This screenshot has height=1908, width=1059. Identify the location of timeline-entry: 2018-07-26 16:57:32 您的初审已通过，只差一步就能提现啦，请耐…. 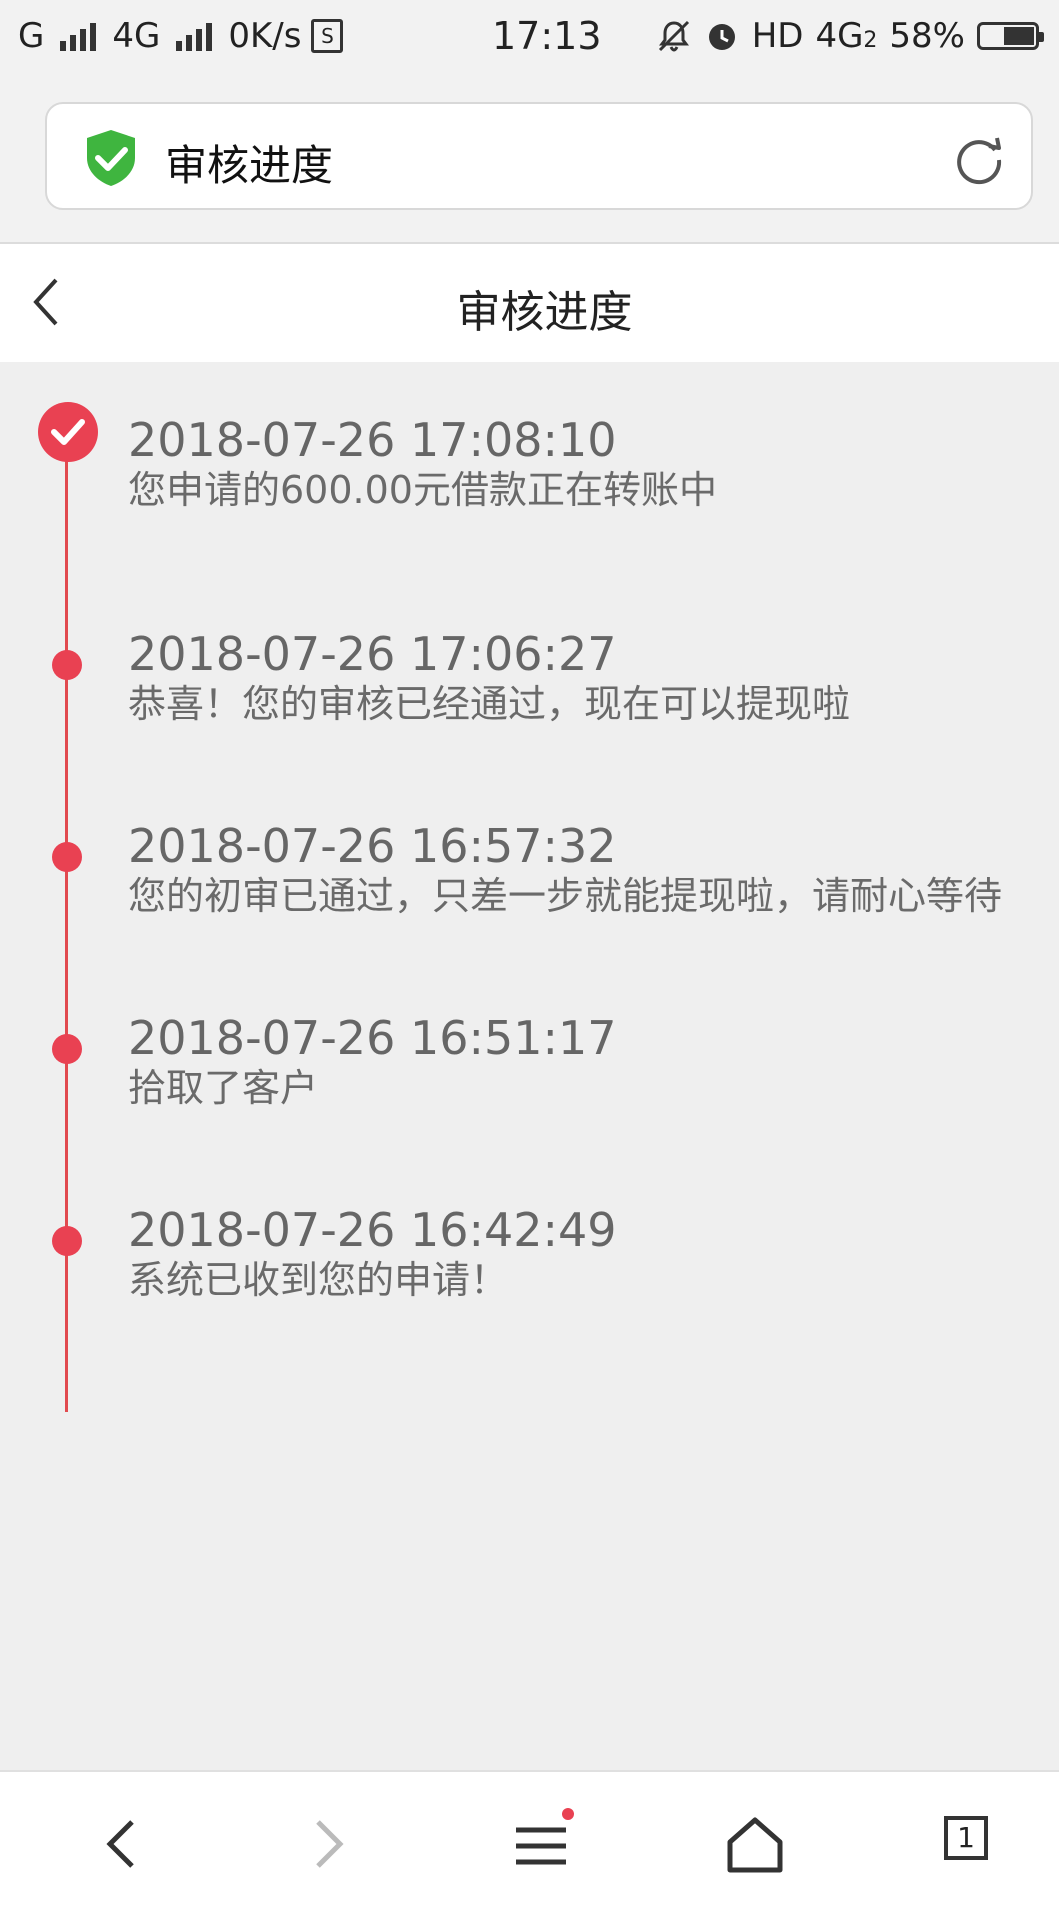
(587, 870).